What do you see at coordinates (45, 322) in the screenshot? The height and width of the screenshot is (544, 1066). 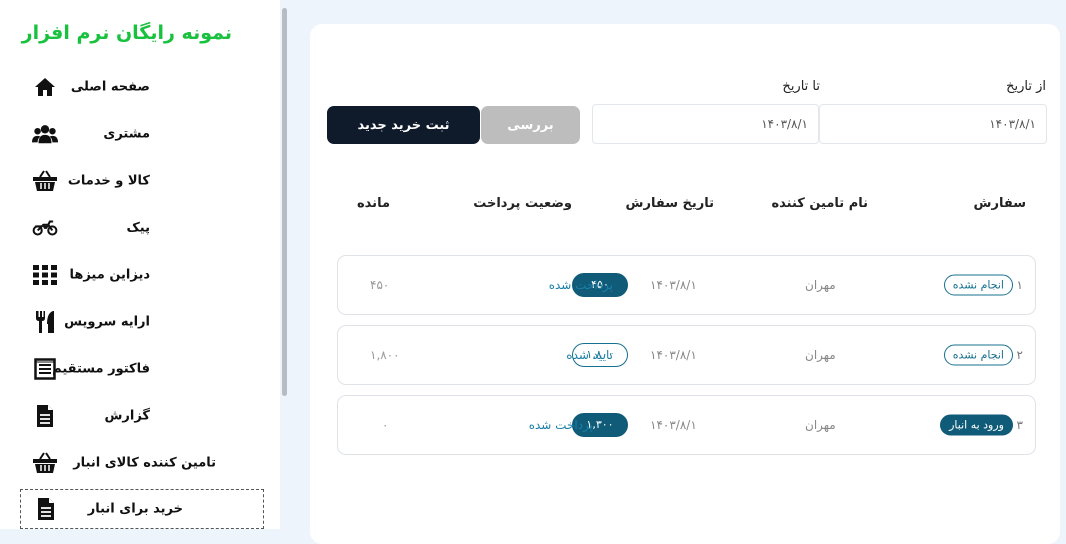 I see `utensils-icon` at bounding box center [45, 322].